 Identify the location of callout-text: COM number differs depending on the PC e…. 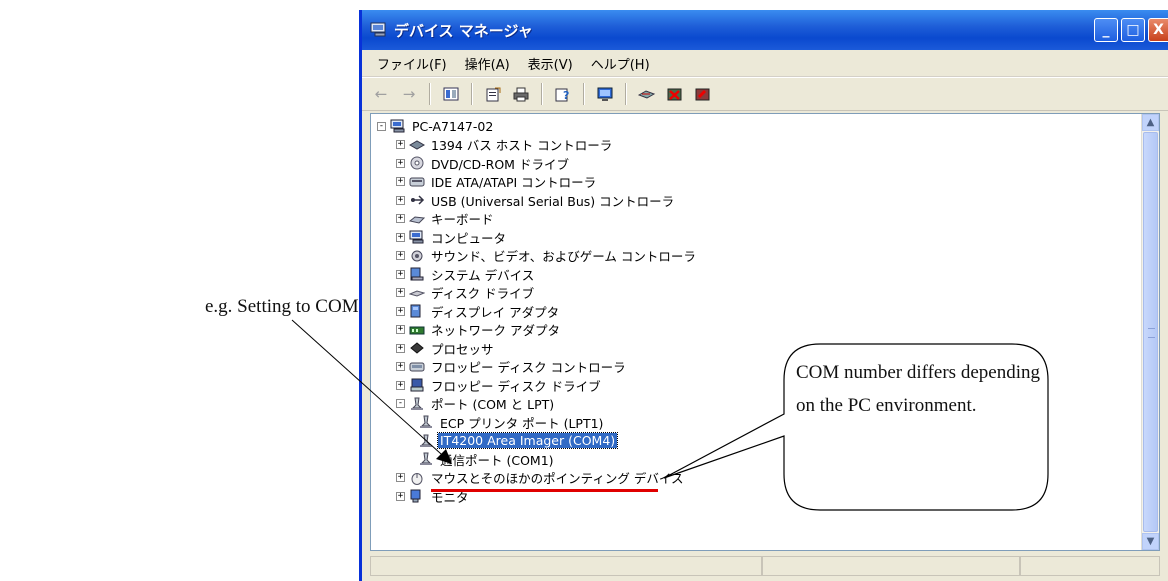
(918, 389).